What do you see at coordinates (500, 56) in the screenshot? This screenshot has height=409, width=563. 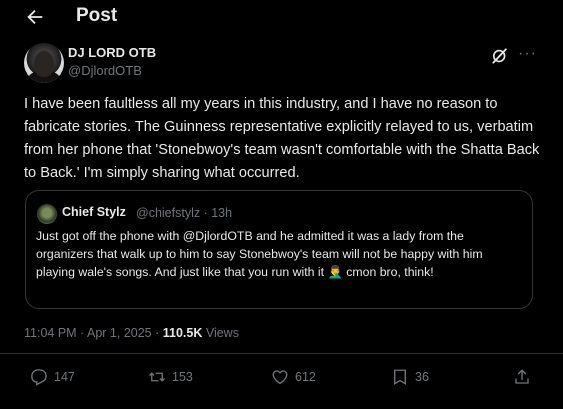 I see `grok-icon` at bounding box center [500, 56].